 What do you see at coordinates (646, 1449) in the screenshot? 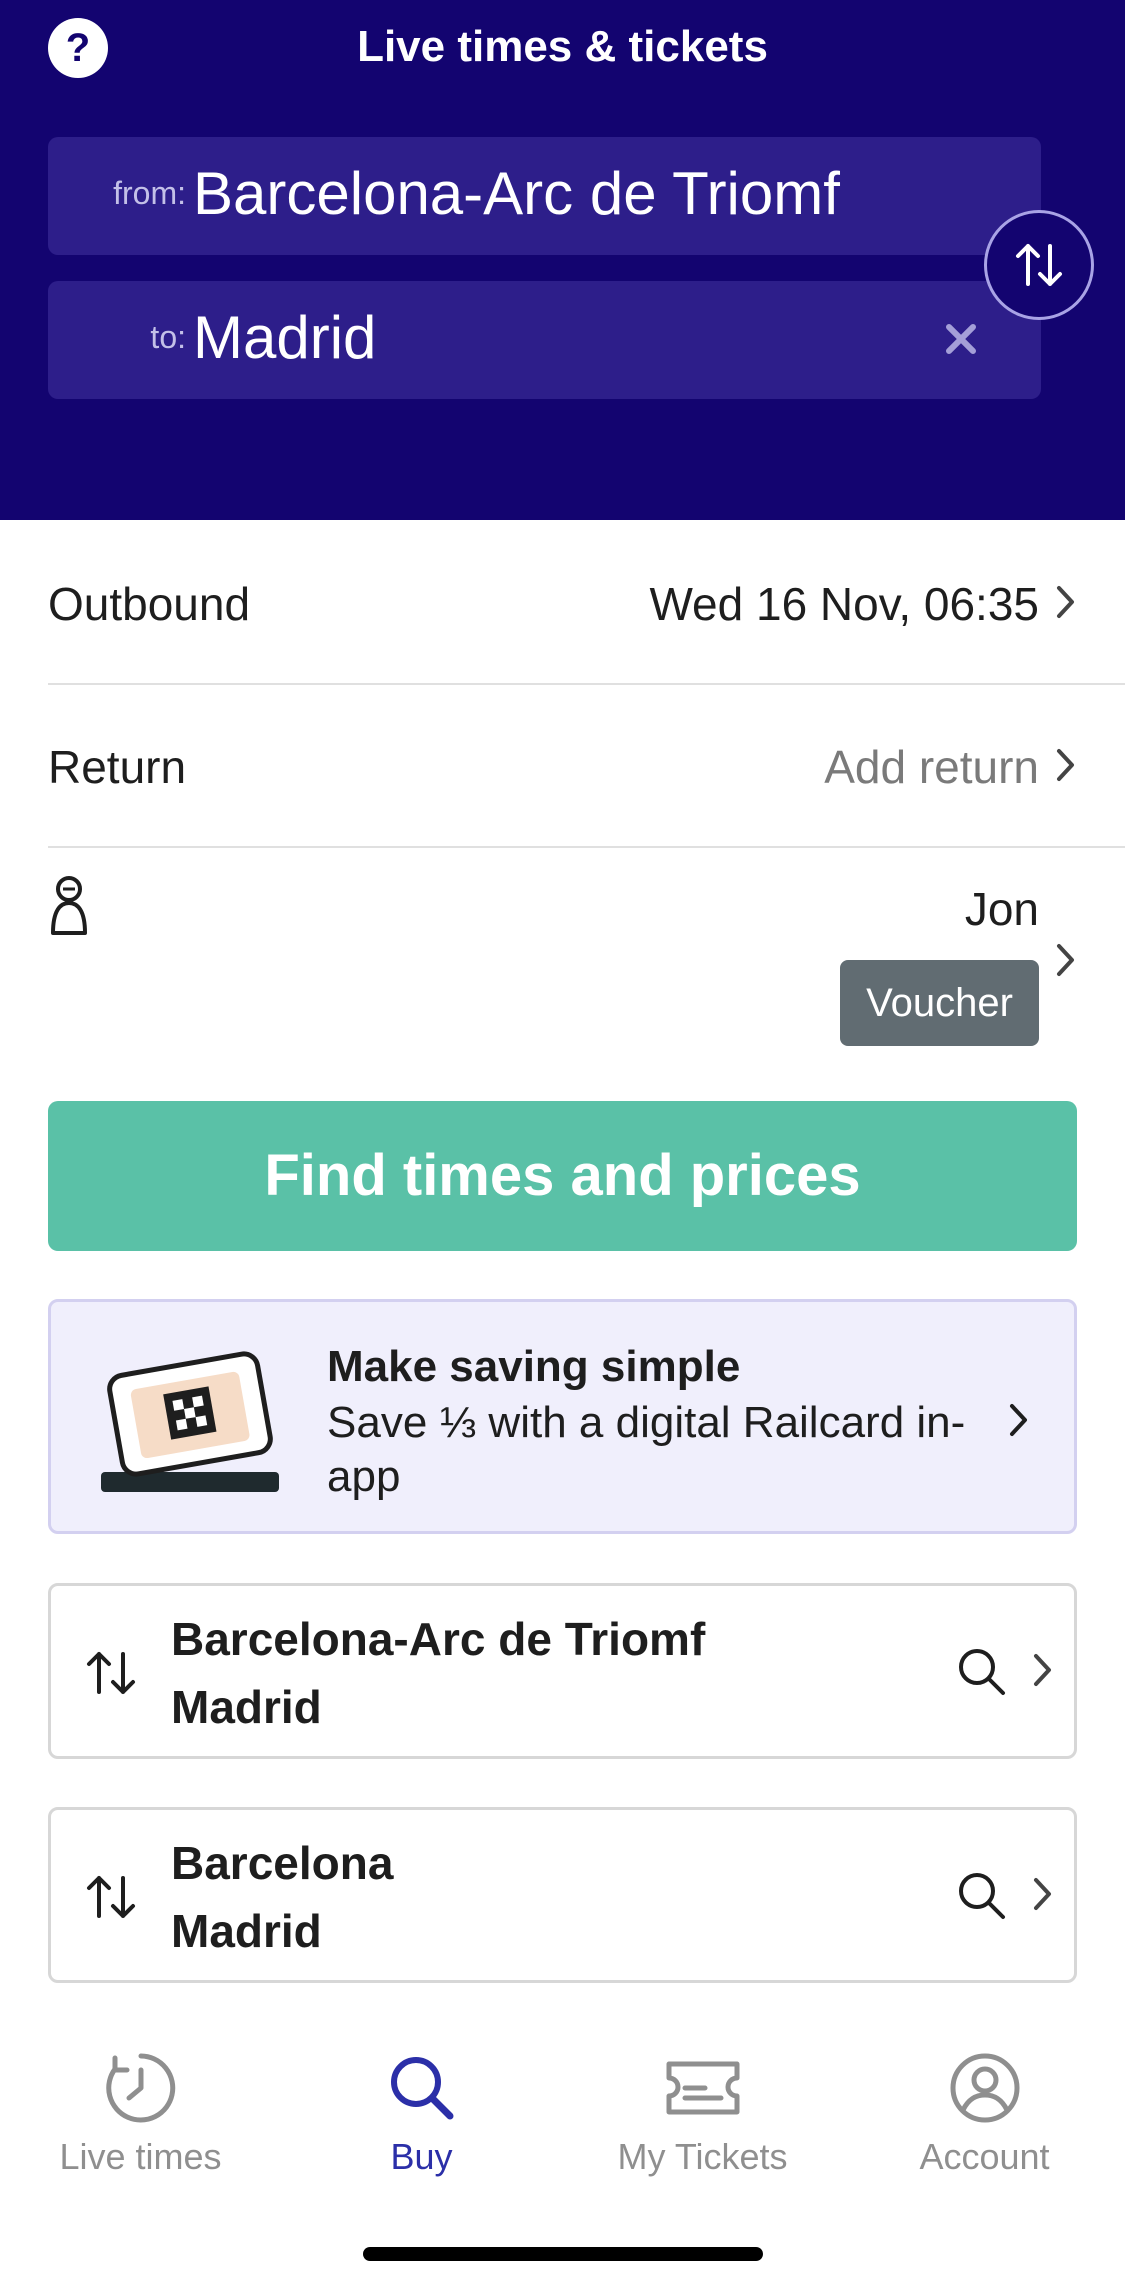
I see `promo-body: Save ⅓ with a digital Railcard in-app` at bounding box center [646, 1449].